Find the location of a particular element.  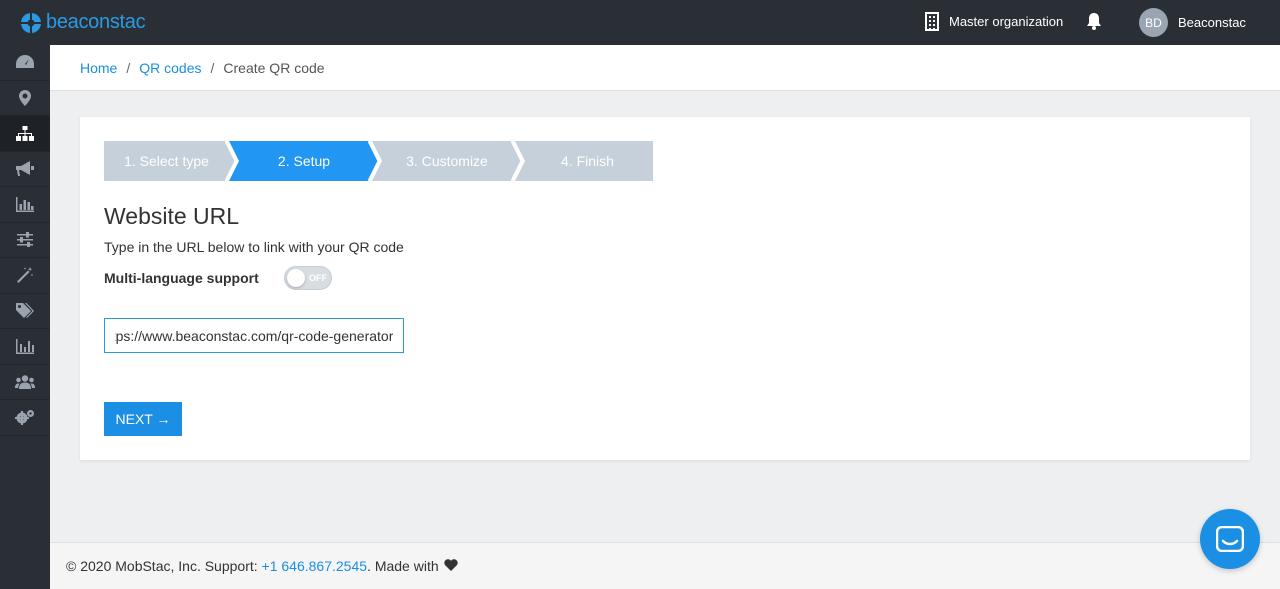

sidebar-item-rules is located at coordinates (25, 240).